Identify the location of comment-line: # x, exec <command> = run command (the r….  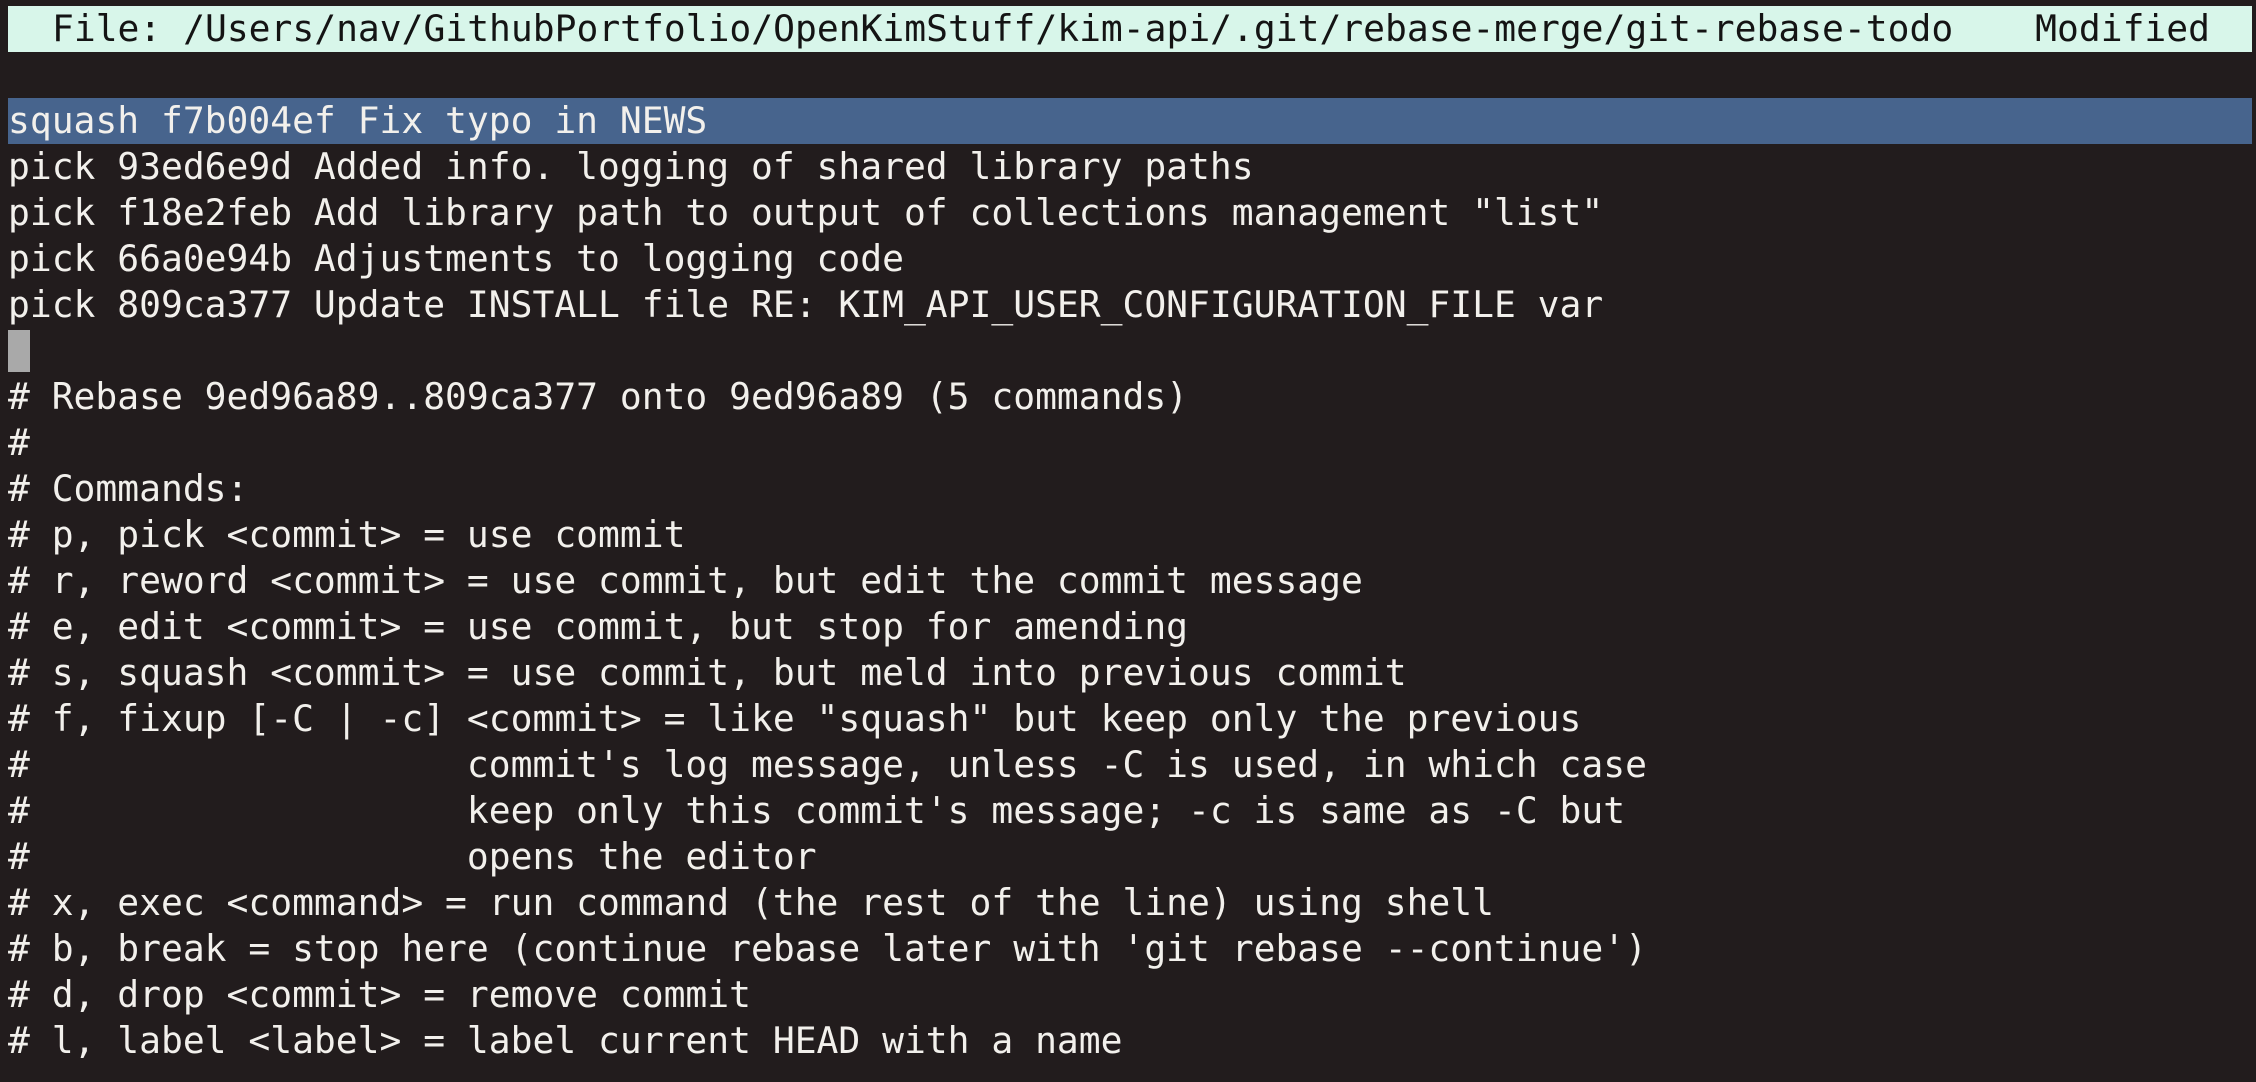
(1130, 903).